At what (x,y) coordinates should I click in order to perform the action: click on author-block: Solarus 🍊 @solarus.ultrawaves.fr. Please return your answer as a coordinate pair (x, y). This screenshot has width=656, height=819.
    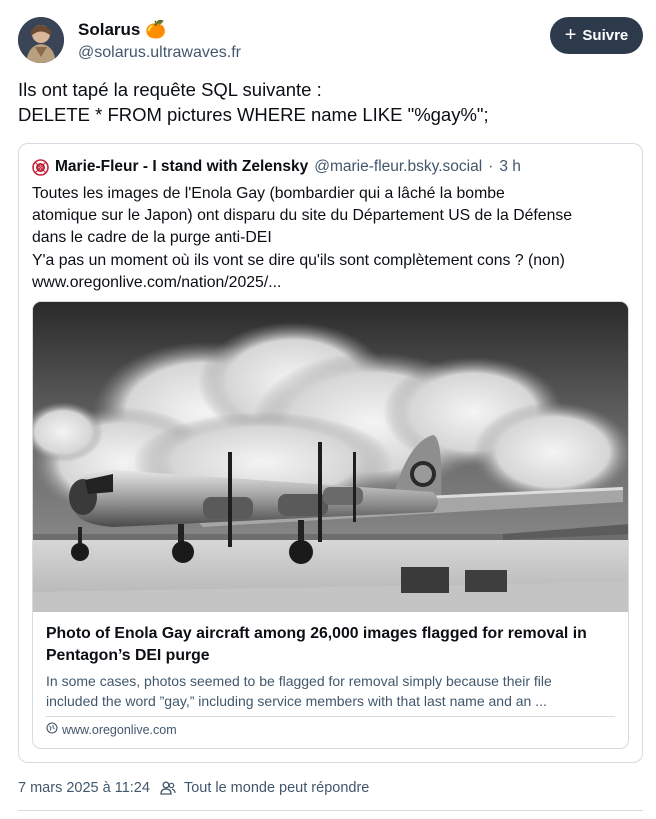
    Looking at the image, I should click on (159, 41).